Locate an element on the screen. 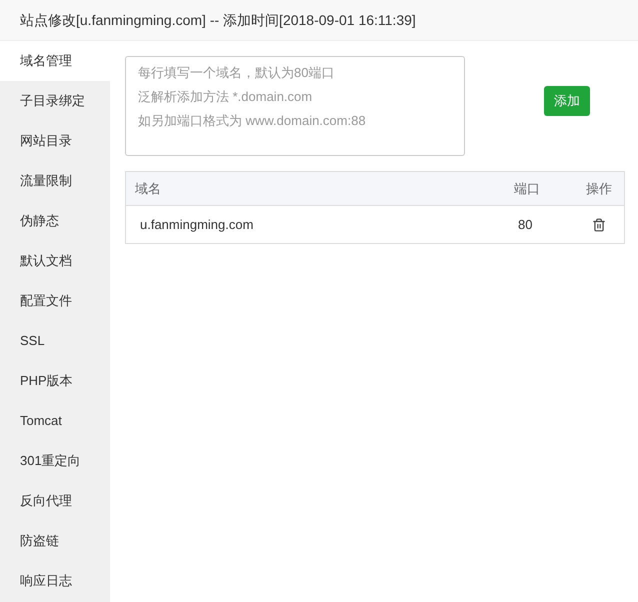  sidebar-item: 防盗链 is located at coordinates (55, 541).